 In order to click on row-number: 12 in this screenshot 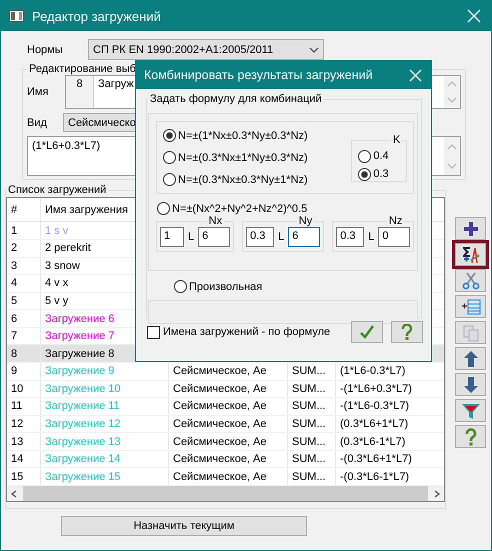, I will do `click(17, 424)`.